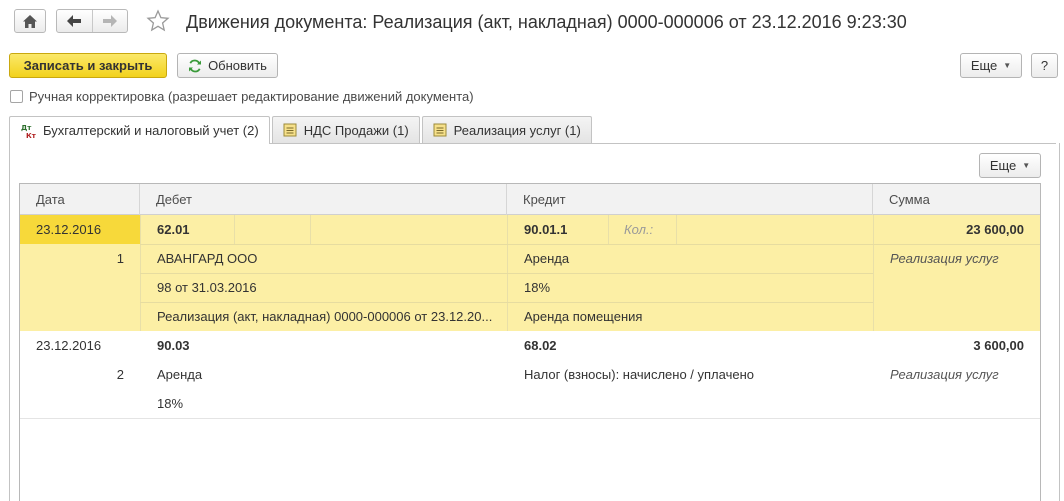 The height and width of the screenshot is (501, 1064). Describe the element at coordinates (207, 287) in the screenshot. I see `debit-subconto-2: 98 от 31.03.2016` at that location.